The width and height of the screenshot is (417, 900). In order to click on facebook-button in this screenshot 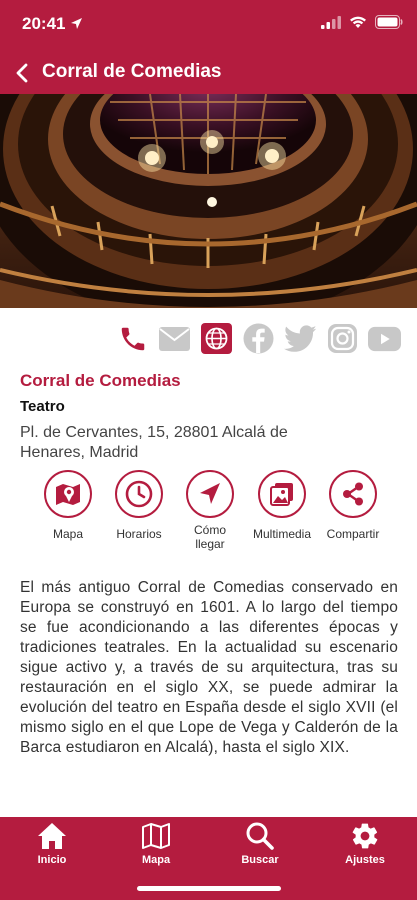, I will do `click(258, 338)`.